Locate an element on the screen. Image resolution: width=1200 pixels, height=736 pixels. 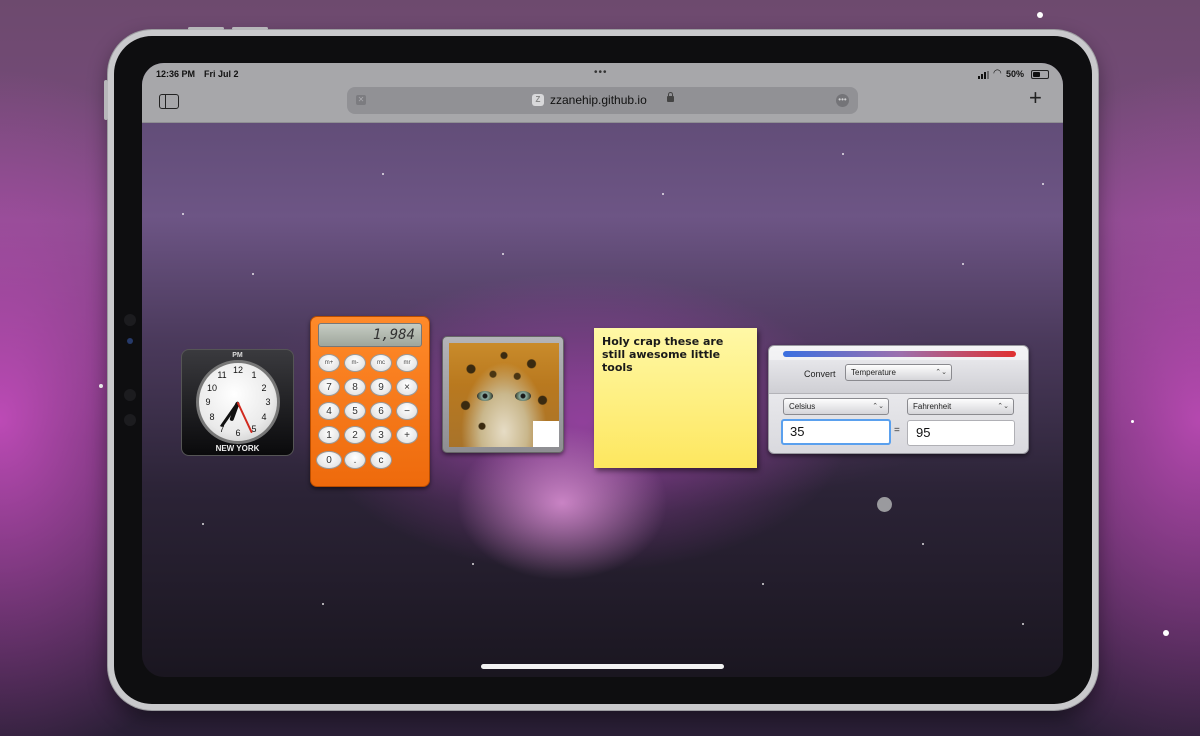
calc-key-4: 4 is located at coordinates (329, 411).